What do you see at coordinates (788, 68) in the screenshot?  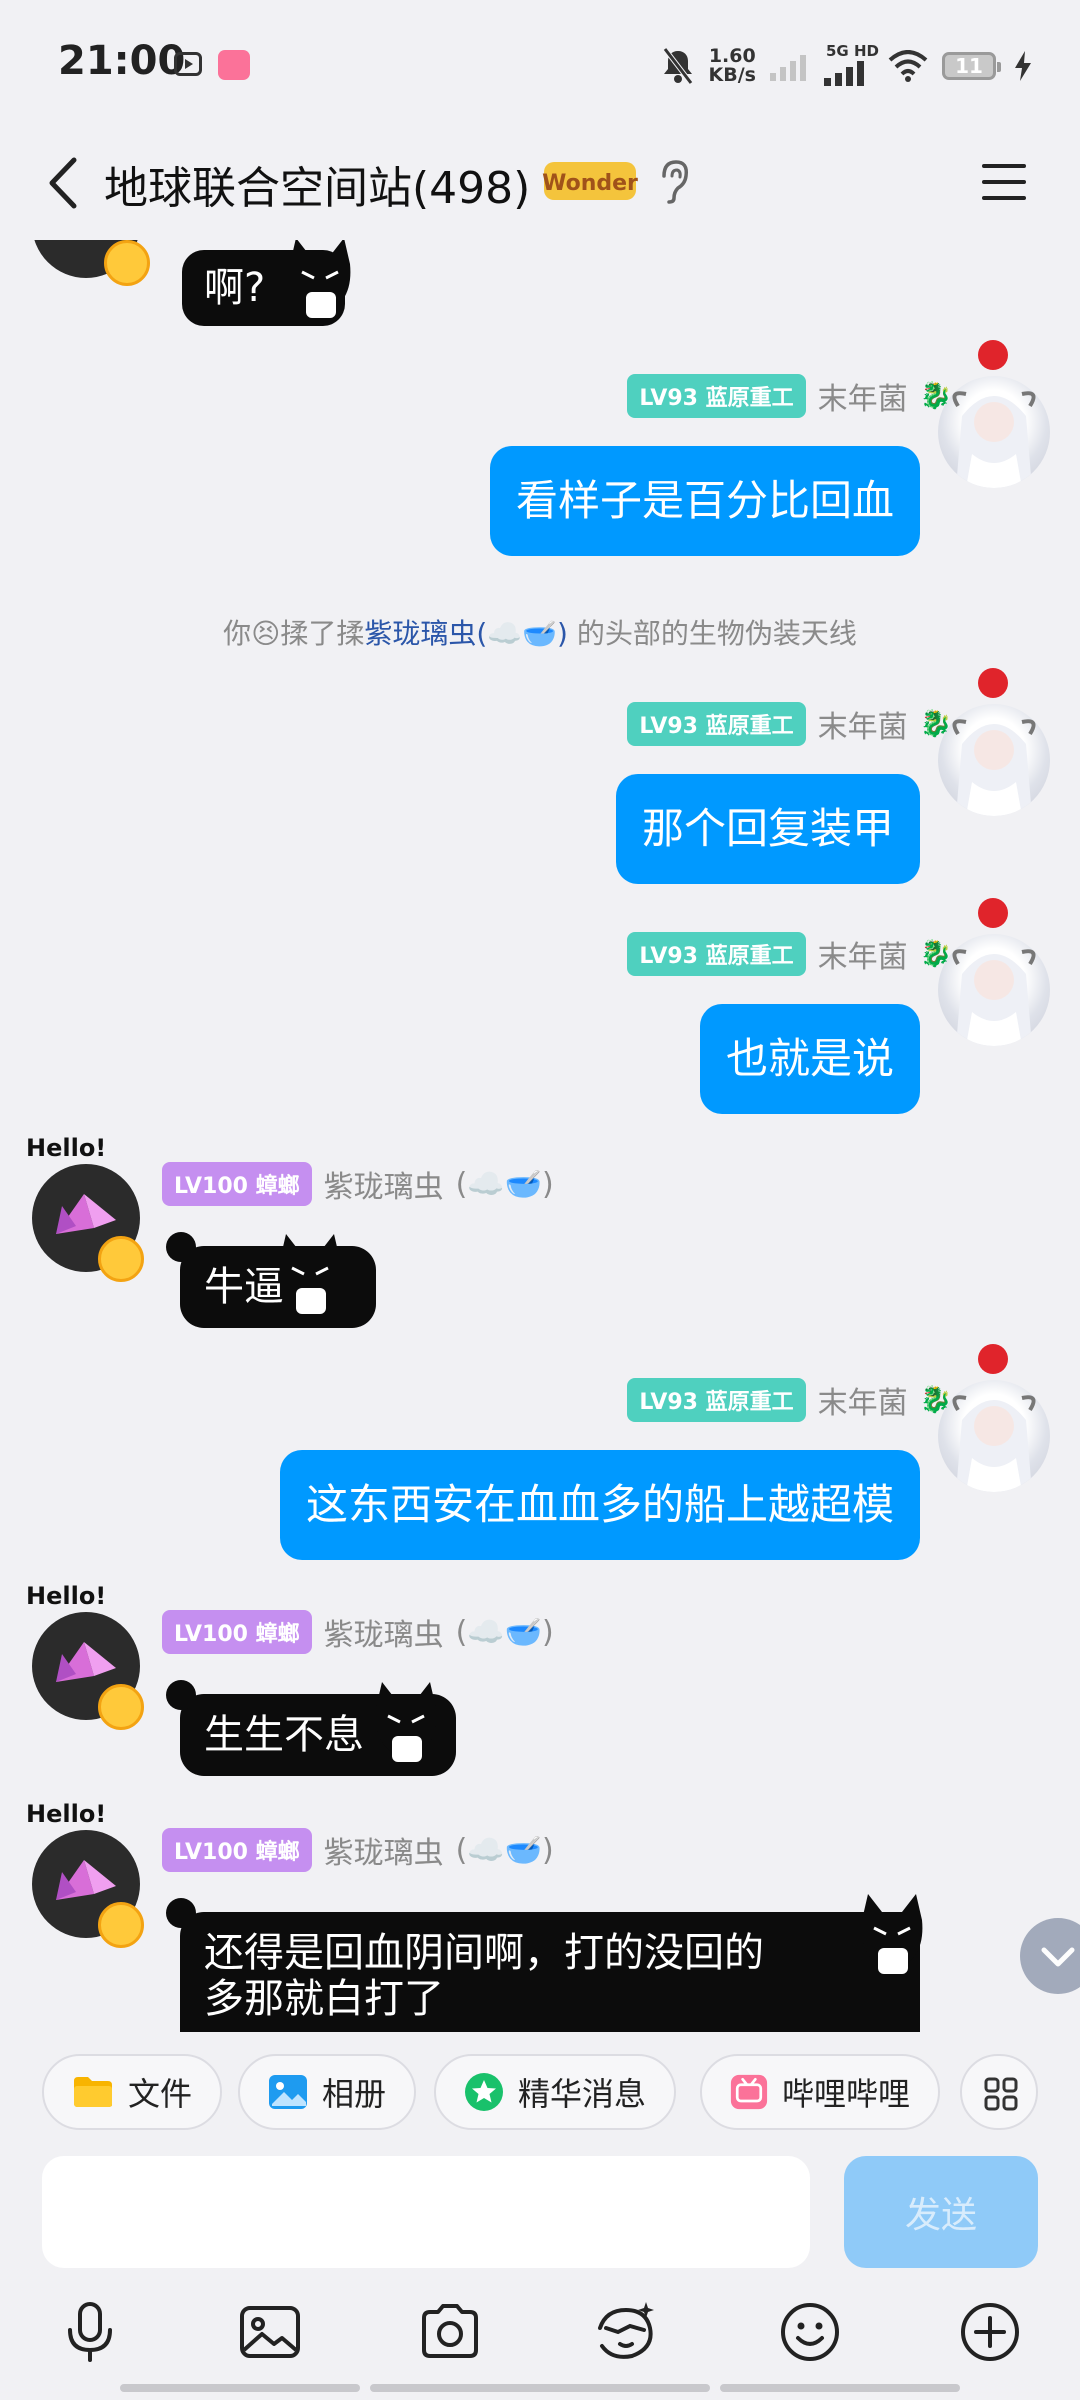 I see `signal-weak-icon` at bounding box center [788, 68].